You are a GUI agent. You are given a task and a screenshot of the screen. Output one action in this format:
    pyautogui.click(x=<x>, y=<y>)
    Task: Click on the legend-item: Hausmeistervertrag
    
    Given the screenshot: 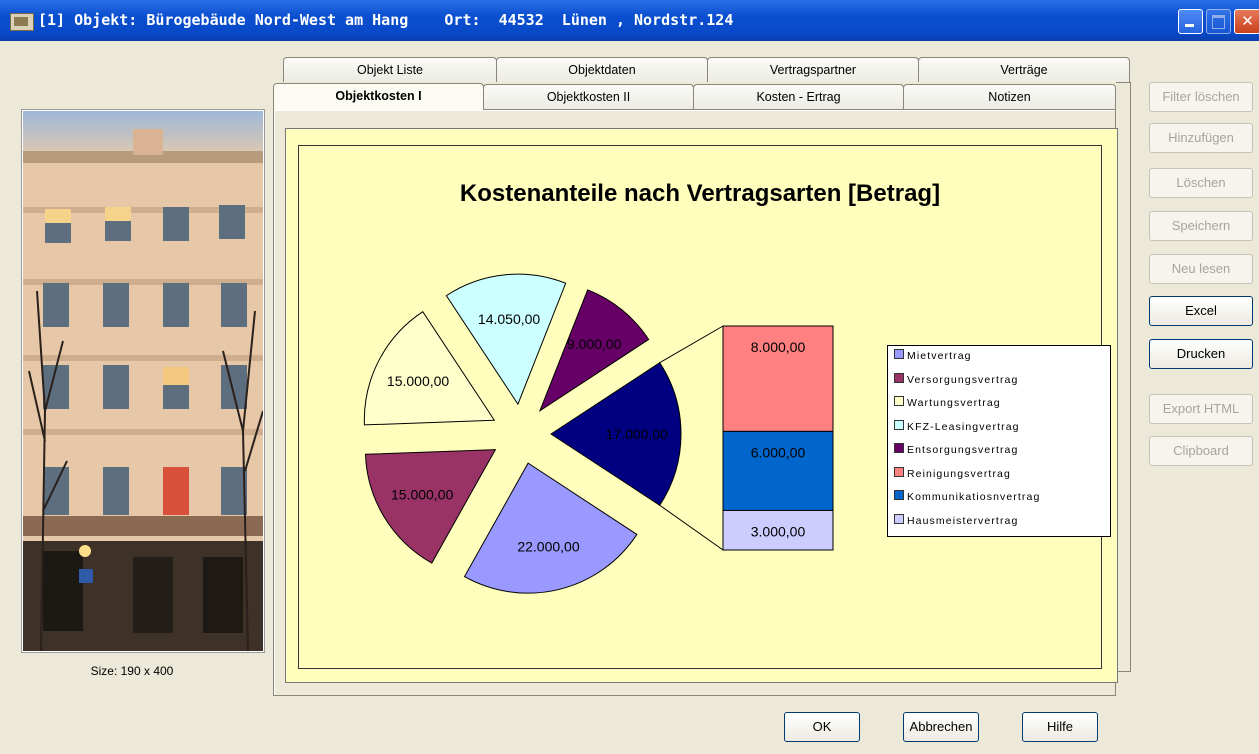 What is the action you would take?
    pyautogui.click(x=956, y=521)
    